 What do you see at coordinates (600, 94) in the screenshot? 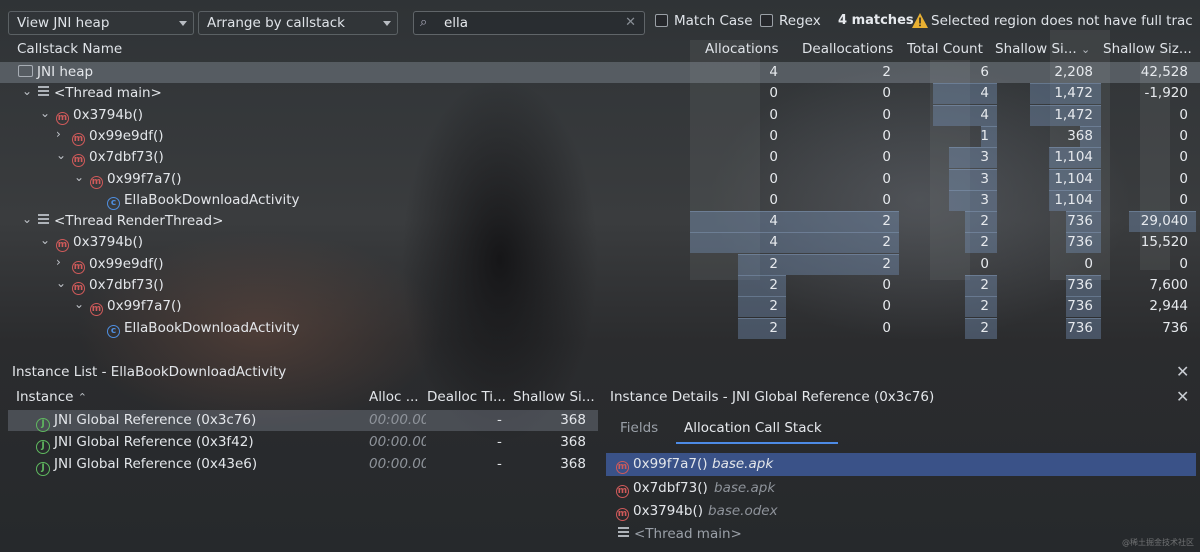
I see `callstack-row: ⌄ <Thread main> 0 0 4 1,472 -1,920` at bounding box center [600, 94].